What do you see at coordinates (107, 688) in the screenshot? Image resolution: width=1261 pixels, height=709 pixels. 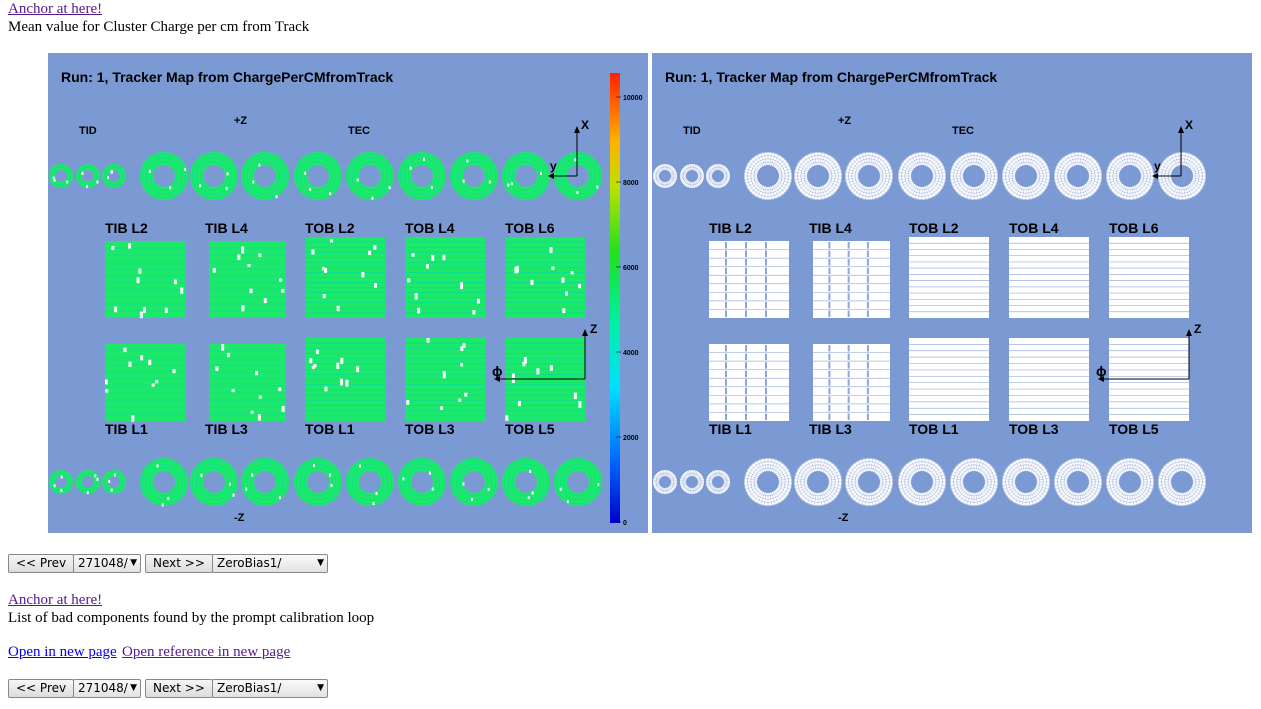 I see `run-select-bottom: 271048/▼` at bounding box center [107, 688].